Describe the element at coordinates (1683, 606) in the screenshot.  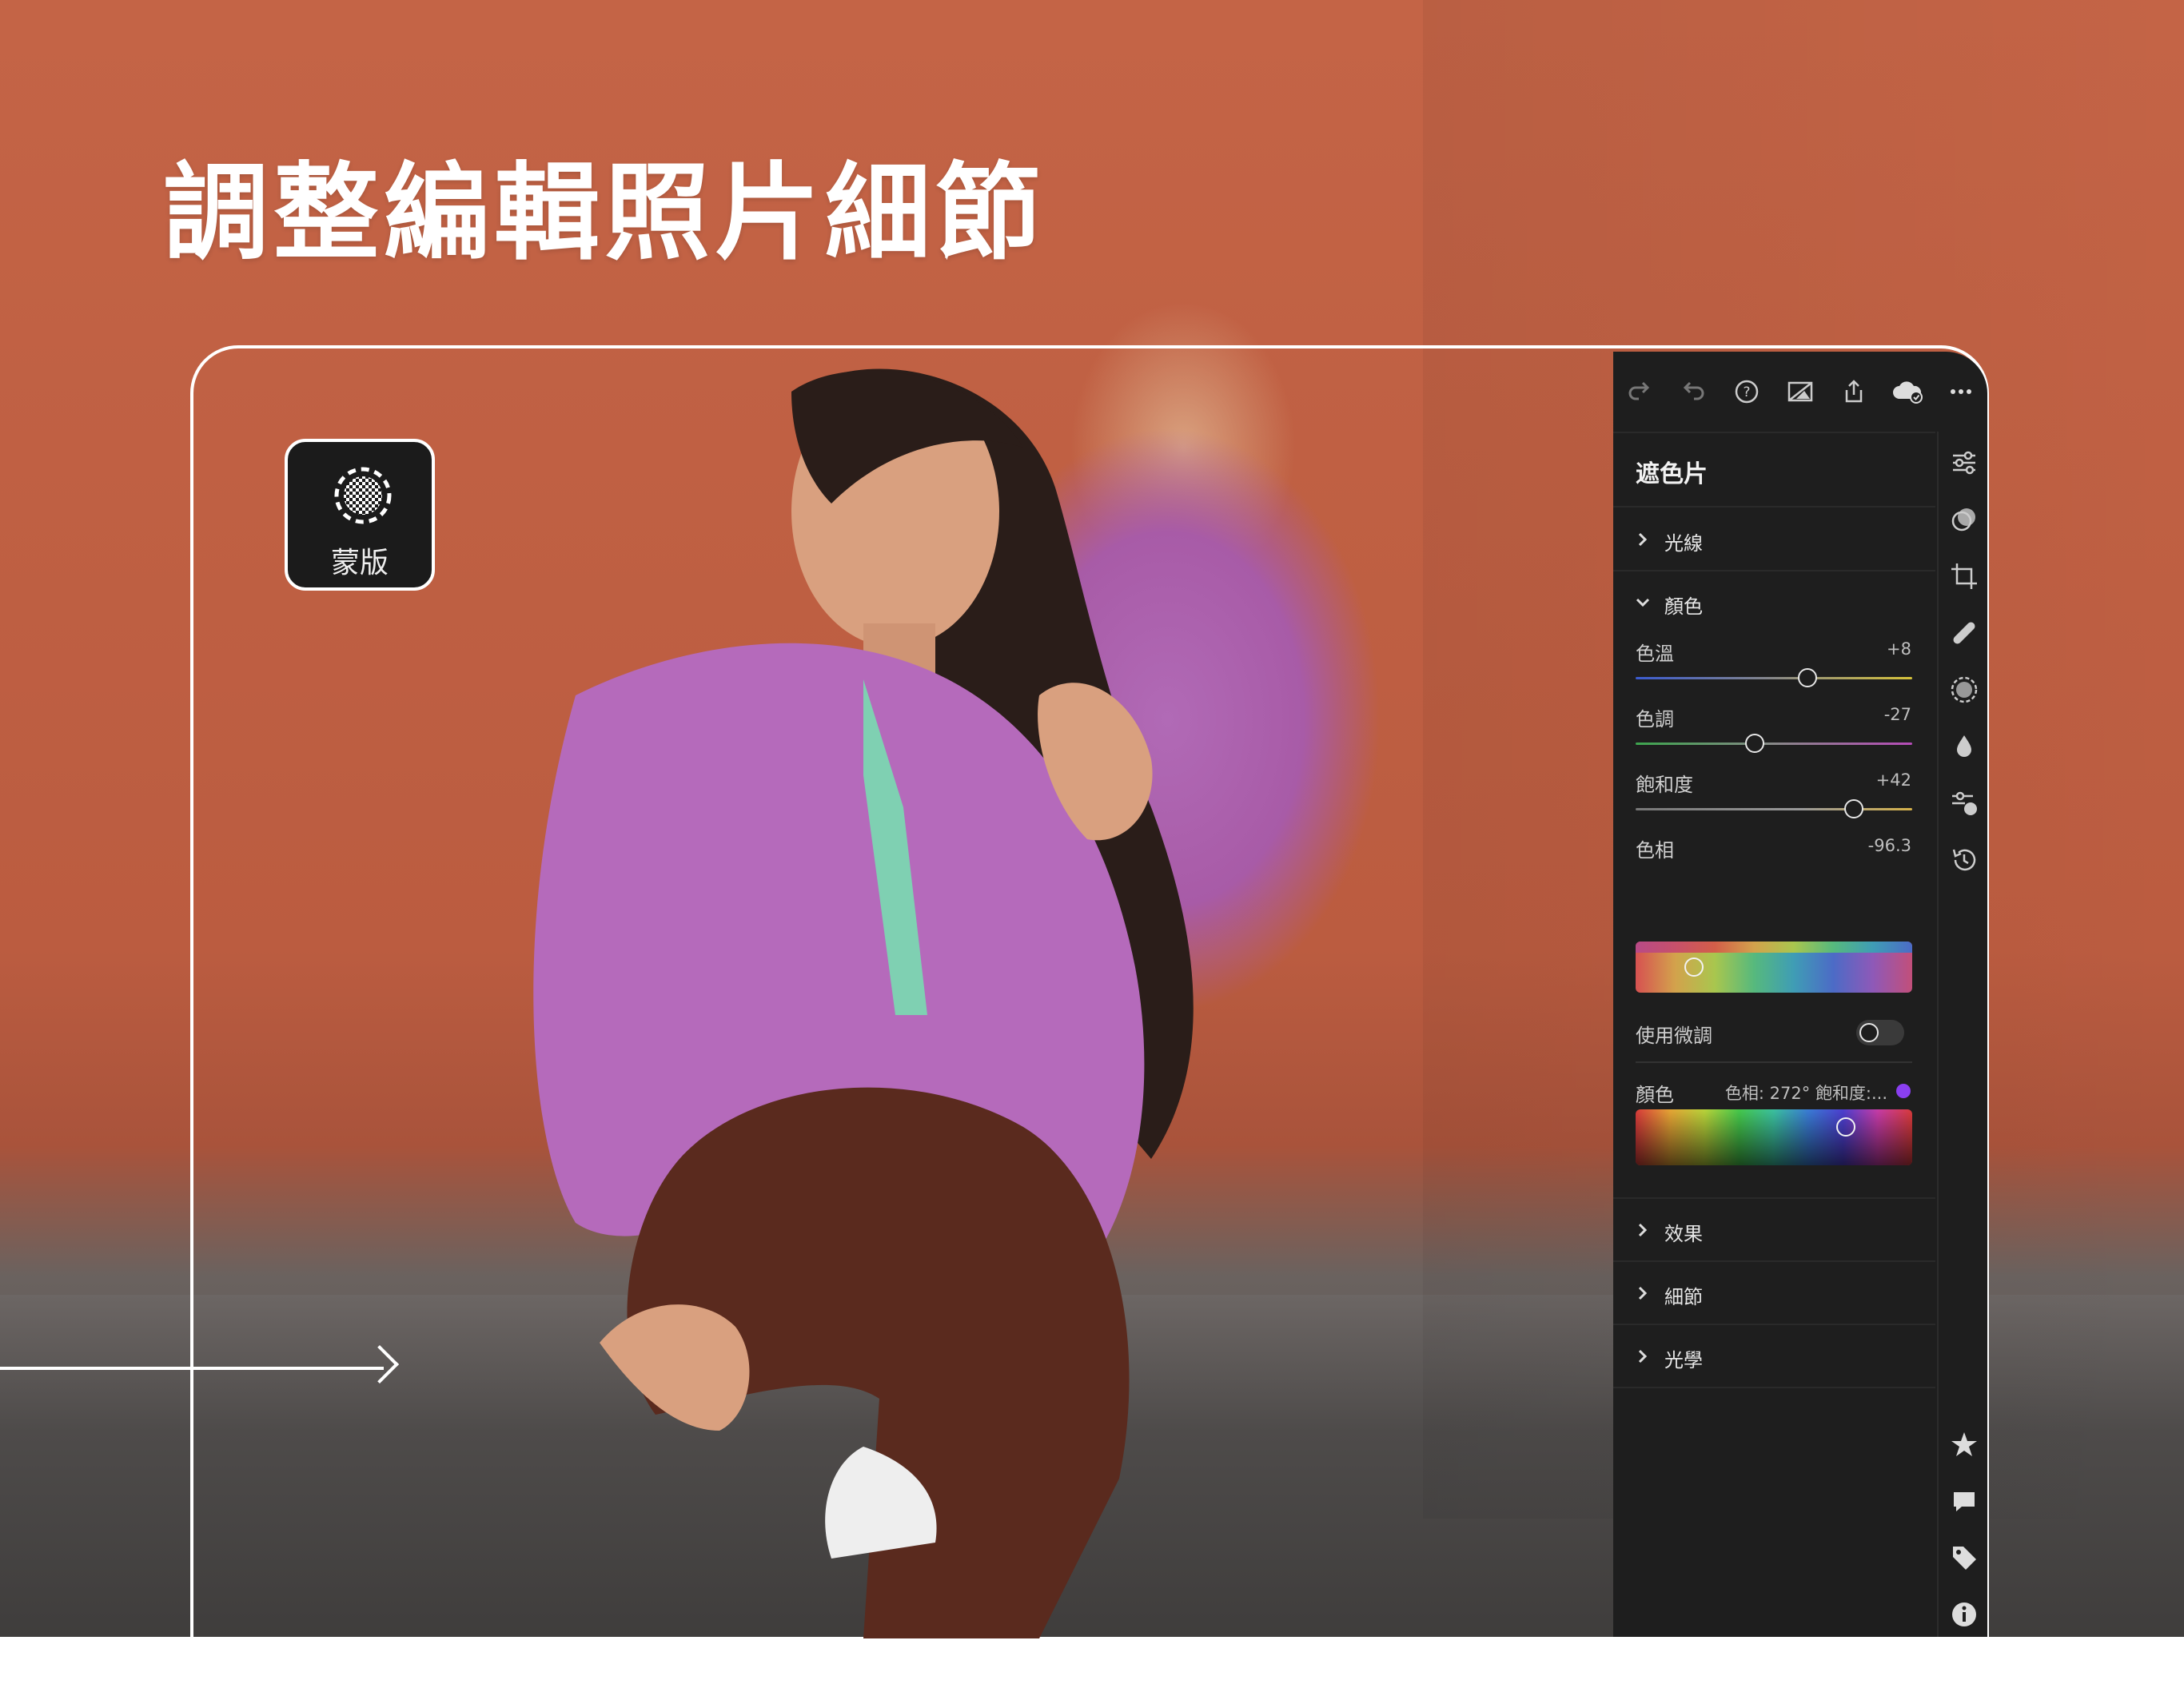
I see `section-color-label: 顏色` at that location.